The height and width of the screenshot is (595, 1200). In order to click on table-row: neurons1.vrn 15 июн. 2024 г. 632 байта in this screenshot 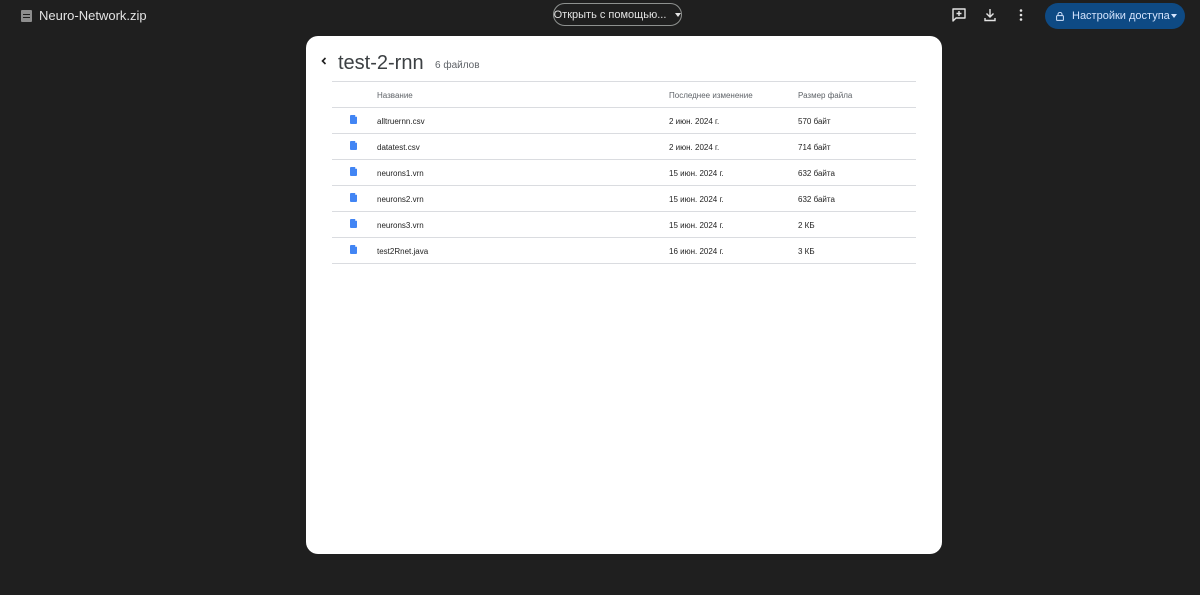, I will do `click(624, 173)`.